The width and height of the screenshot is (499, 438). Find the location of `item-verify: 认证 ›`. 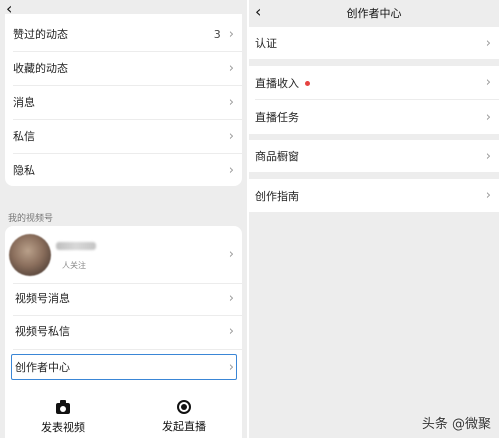

item-verify: 认证 › is located at coordinates (374, 43).